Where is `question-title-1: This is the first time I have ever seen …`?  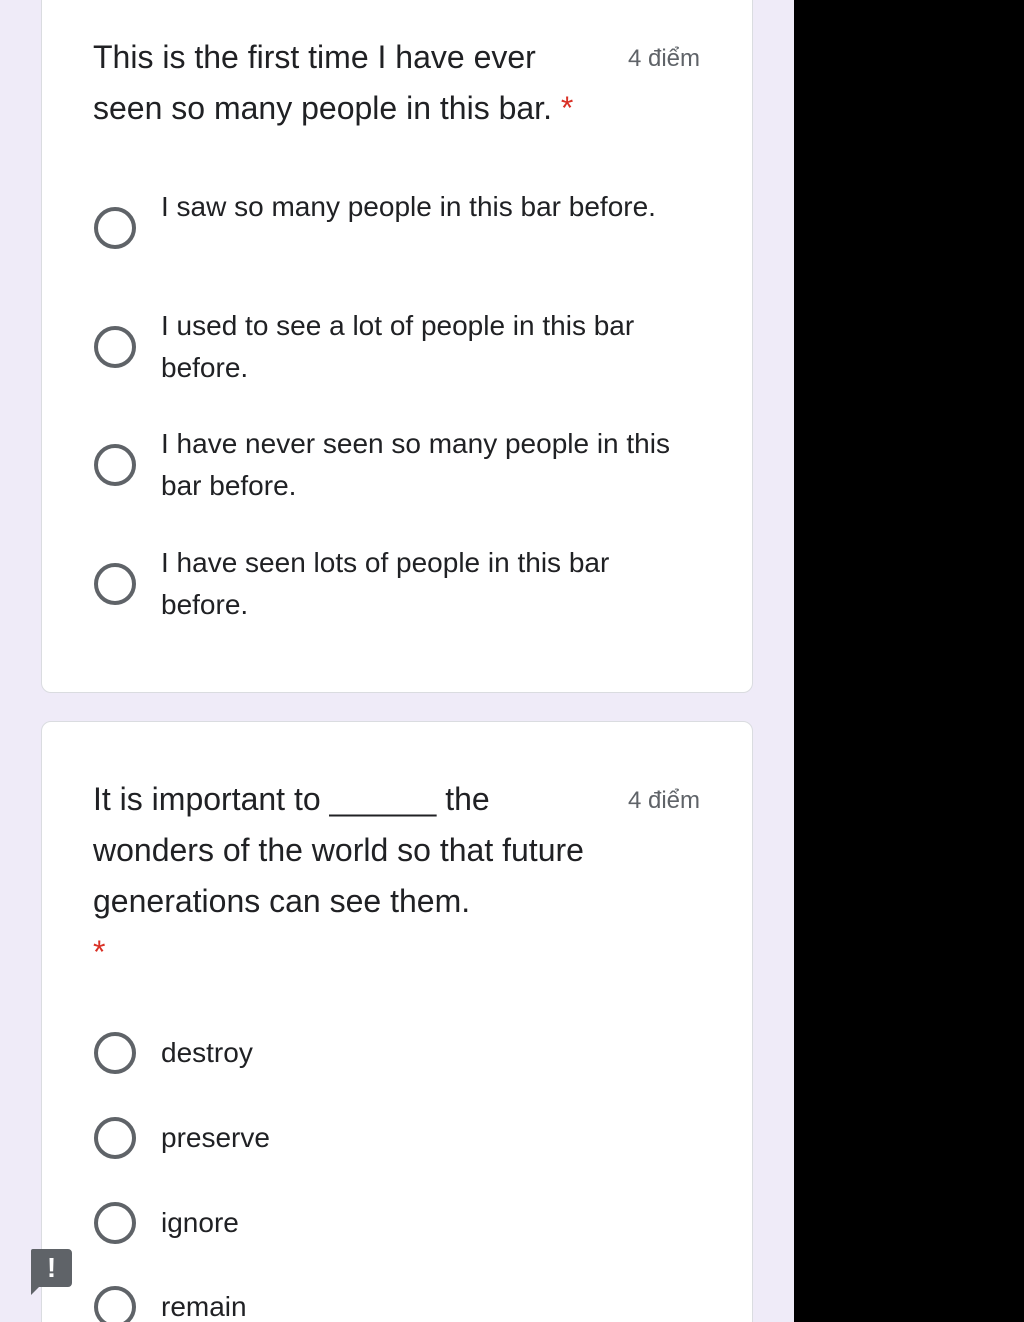 question-title-1: This is the first time I have ever seen … is located at coordinates (343, 83).